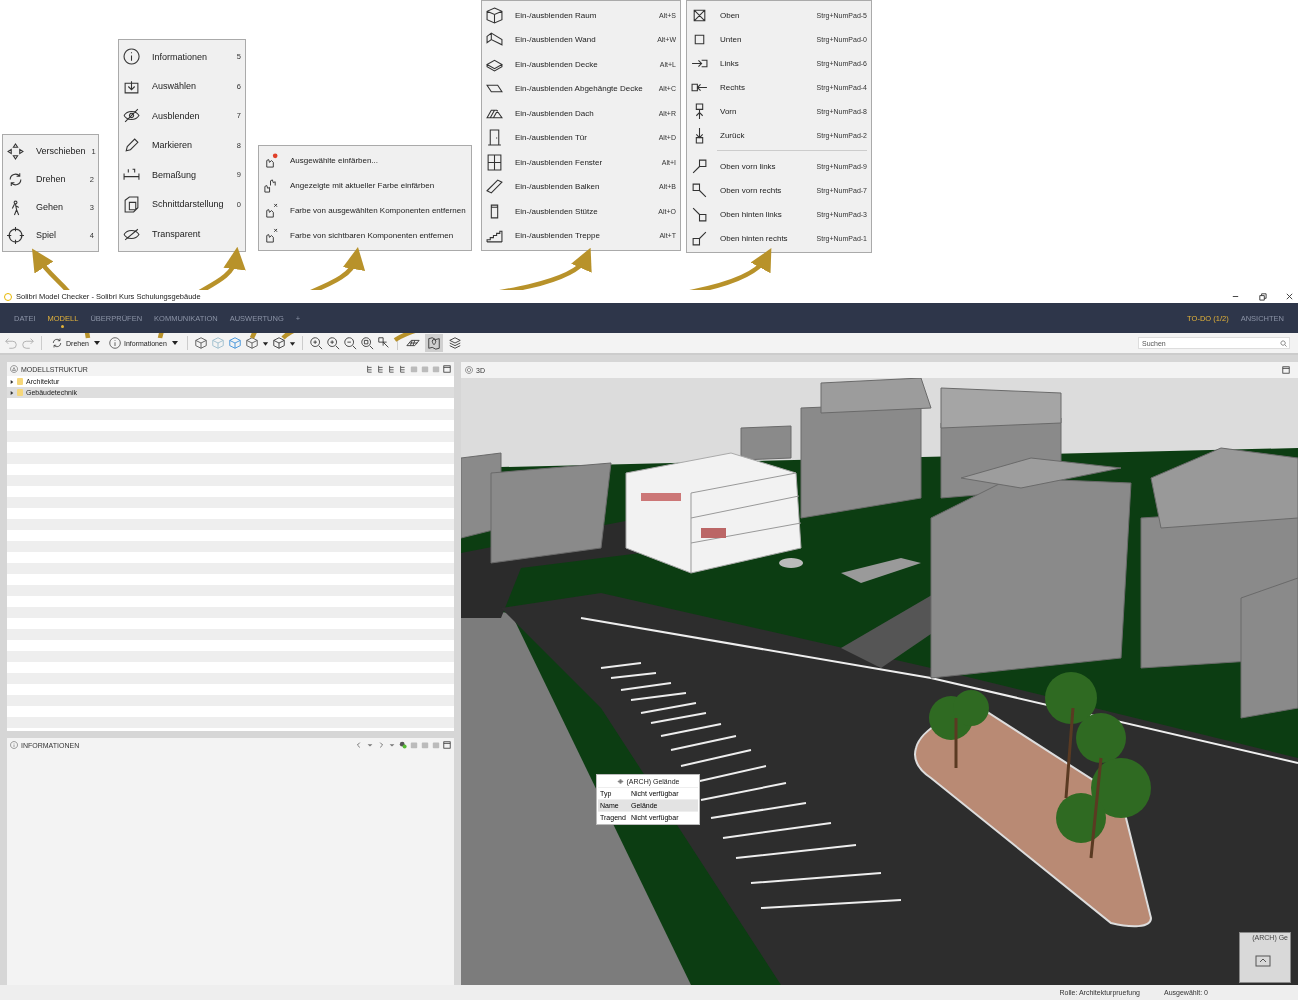 The width and height of the screenshot is (1298, 1000). Describe the element at coordinates (494, 162) in the screenshot. I see `window-icon` at that location.